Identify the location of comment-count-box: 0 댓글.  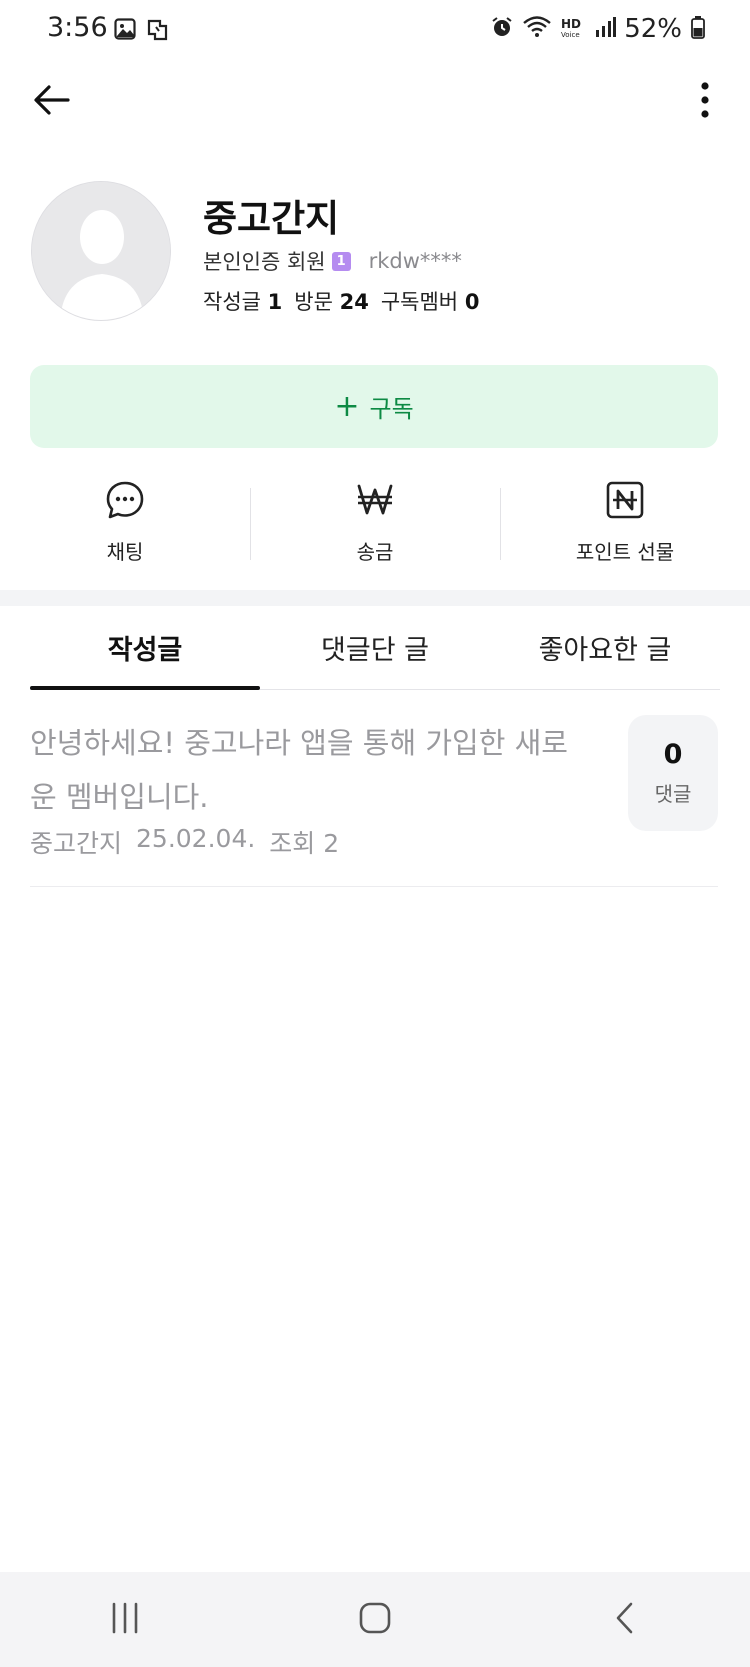
(673, 773).